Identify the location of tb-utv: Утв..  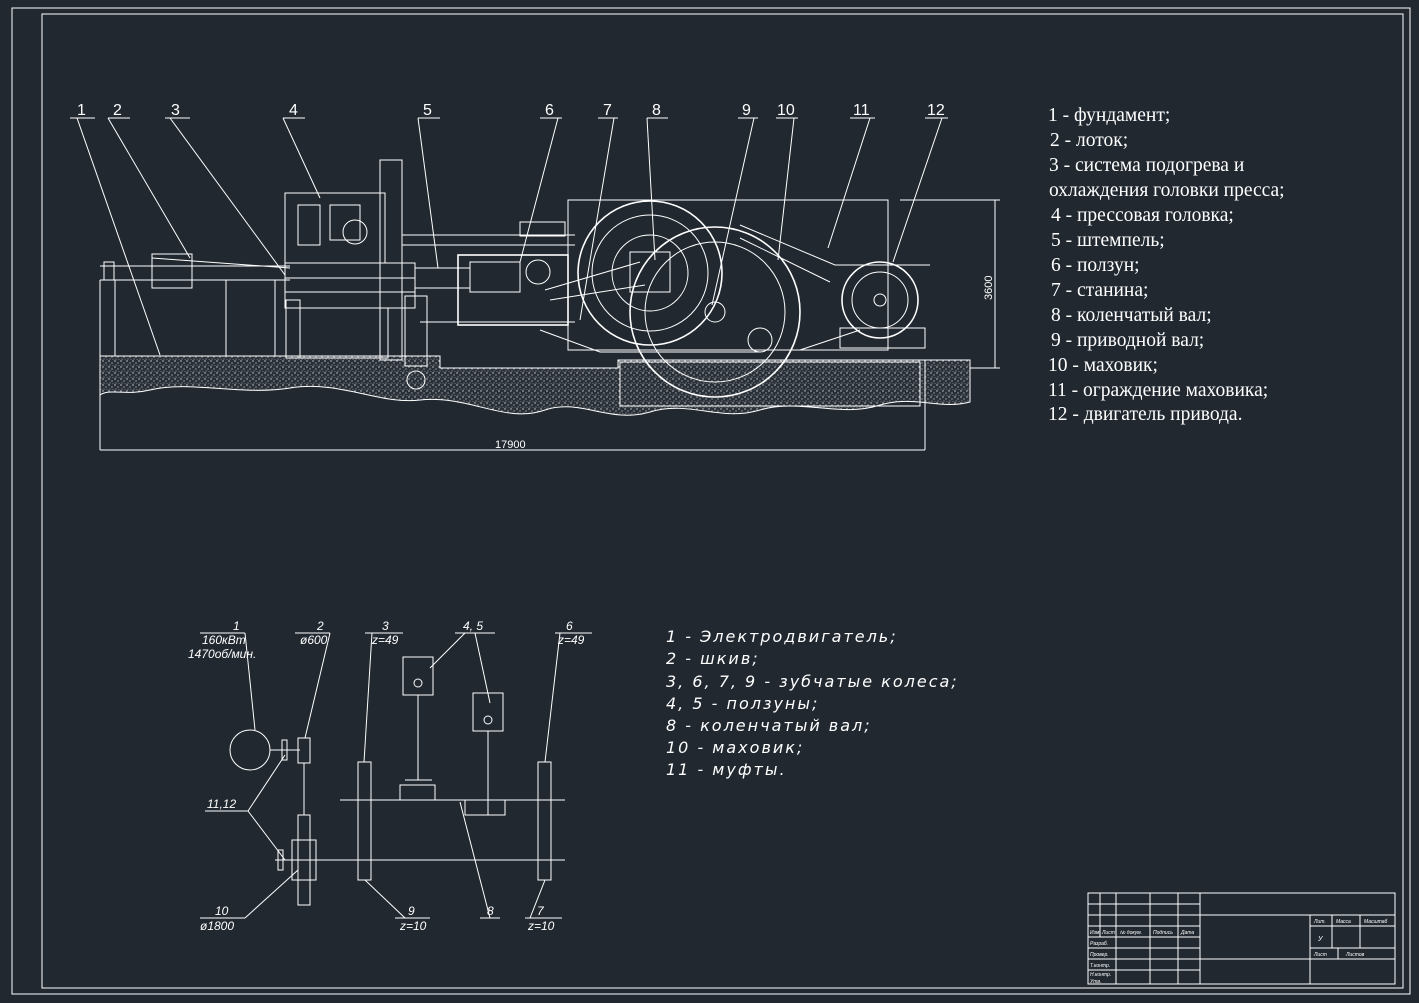
(1095, 982).